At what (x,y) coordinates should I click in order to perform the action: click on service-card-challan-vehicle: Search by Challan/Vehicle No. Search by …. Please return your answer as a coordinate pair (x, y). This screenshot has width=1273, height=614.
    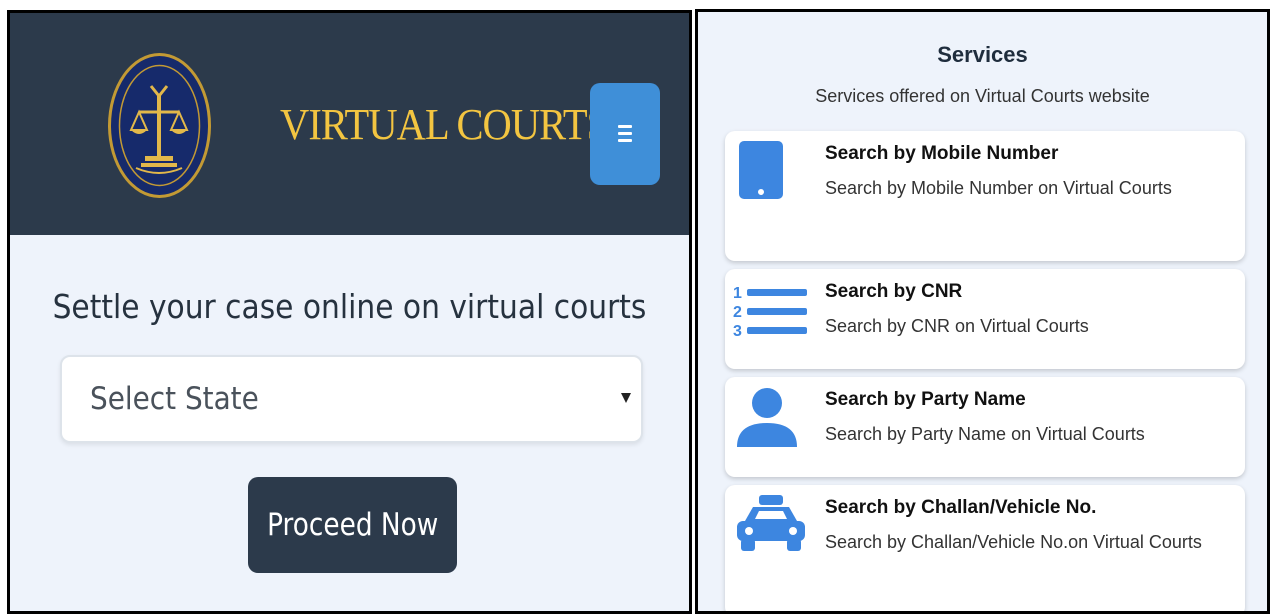
    Looking at the image, I should click on (985, 548).